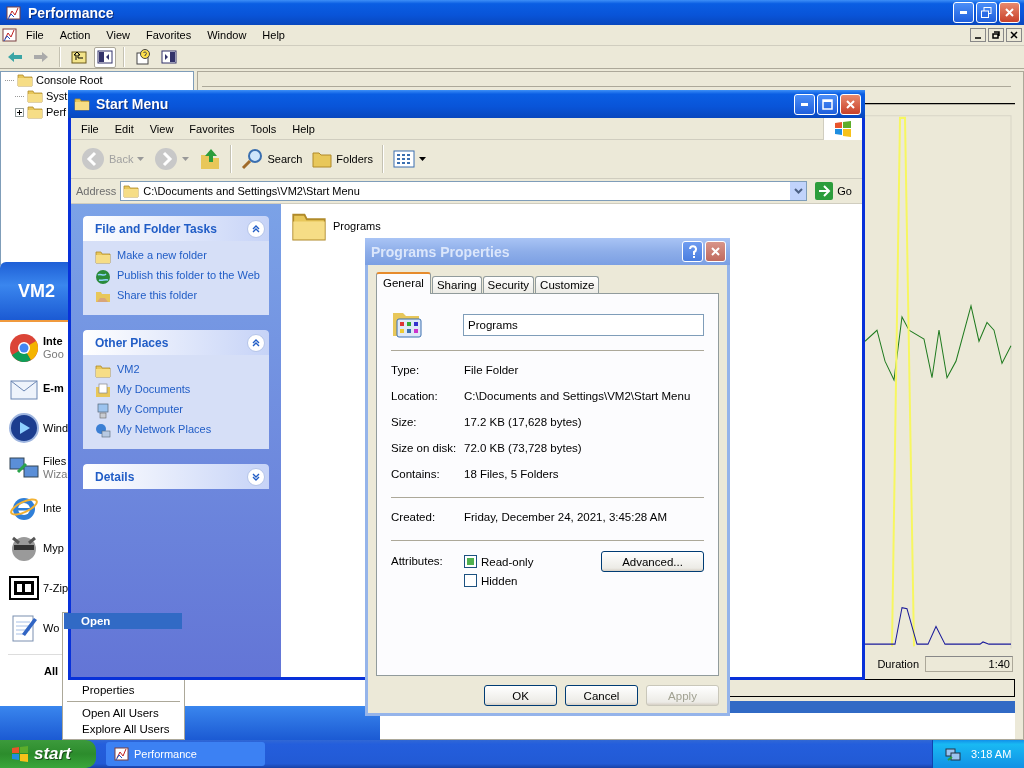 Image resolution: width=1024 pixels, height=768 pixels. What do you see at coordinates (103, 297) in the screenshot?
I see `shared-folder-icon` at bounding box center [103, 297].